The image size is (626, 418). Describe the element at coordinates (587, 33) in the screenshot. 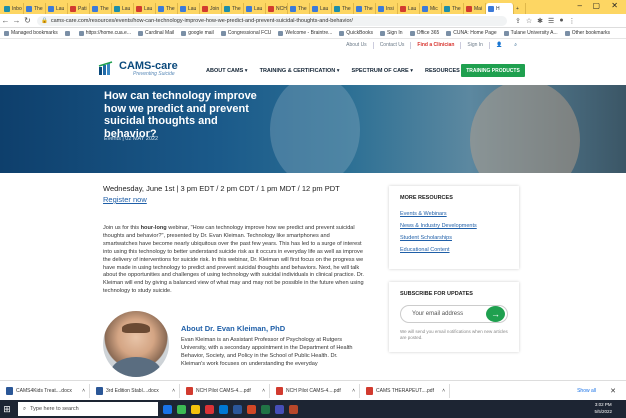

I see `bookmark-item: Other bookmarks` at that location.